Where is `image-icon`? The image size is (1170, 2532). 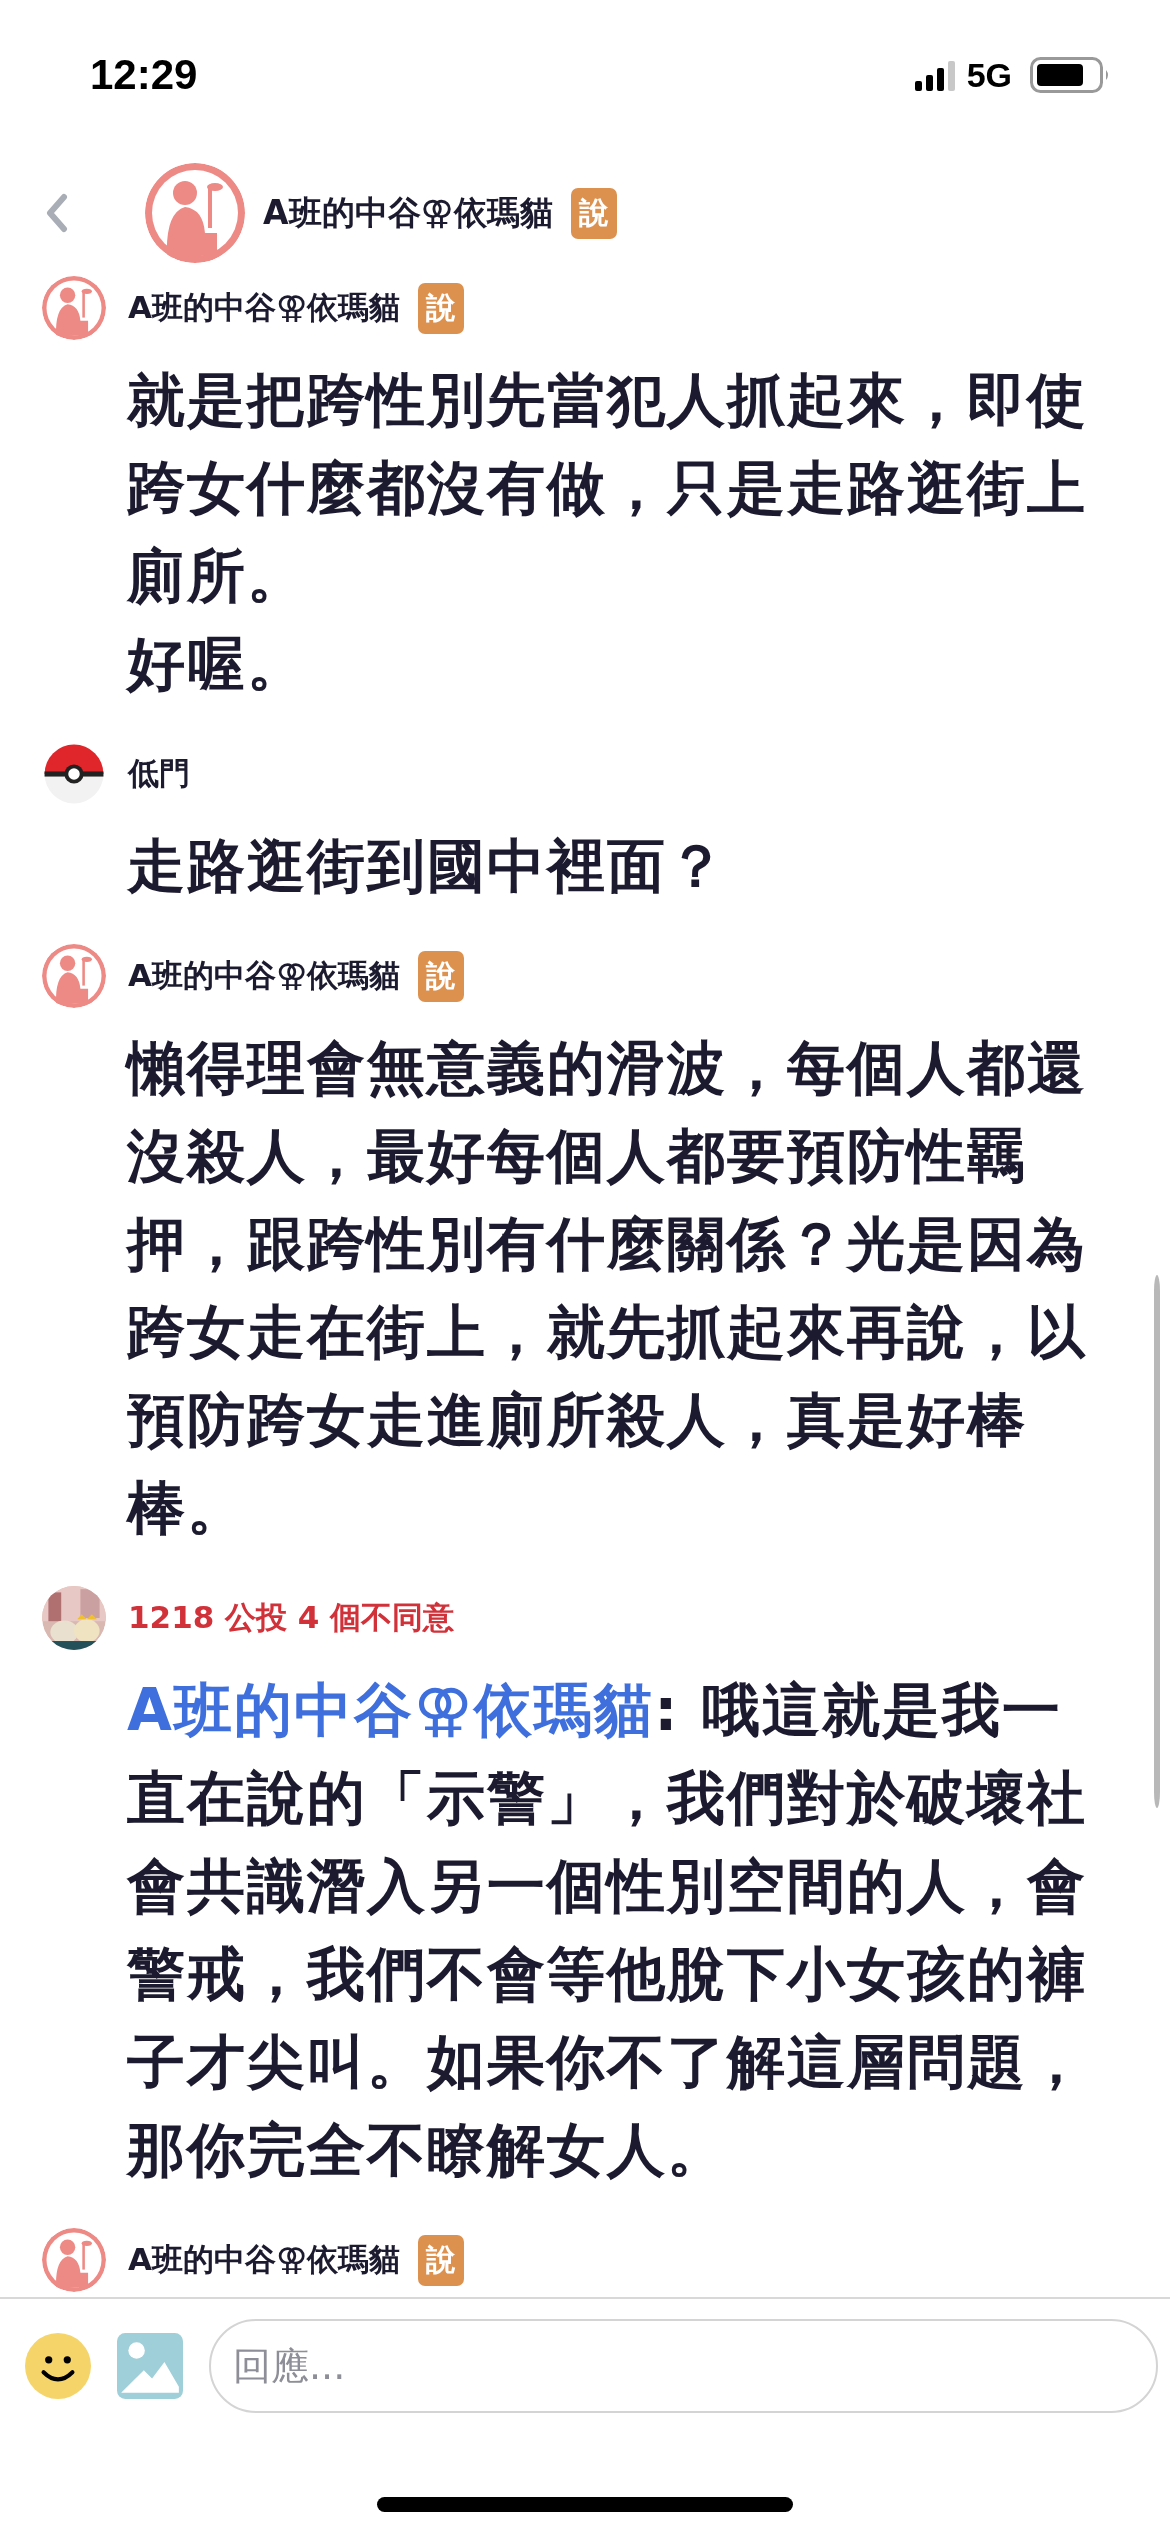 image-icon is located at coordinates (150, 2365).